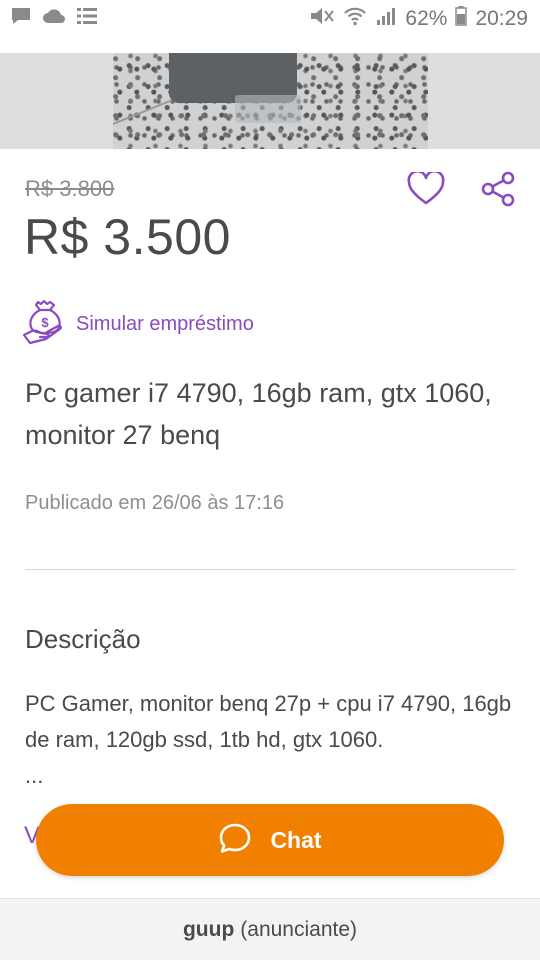 This screenshot has width=540, height=960. What do you see at coordinates (83, 639) in the screenshot?
I see `description-heading: Descrição` at bounding box center [83, 639].